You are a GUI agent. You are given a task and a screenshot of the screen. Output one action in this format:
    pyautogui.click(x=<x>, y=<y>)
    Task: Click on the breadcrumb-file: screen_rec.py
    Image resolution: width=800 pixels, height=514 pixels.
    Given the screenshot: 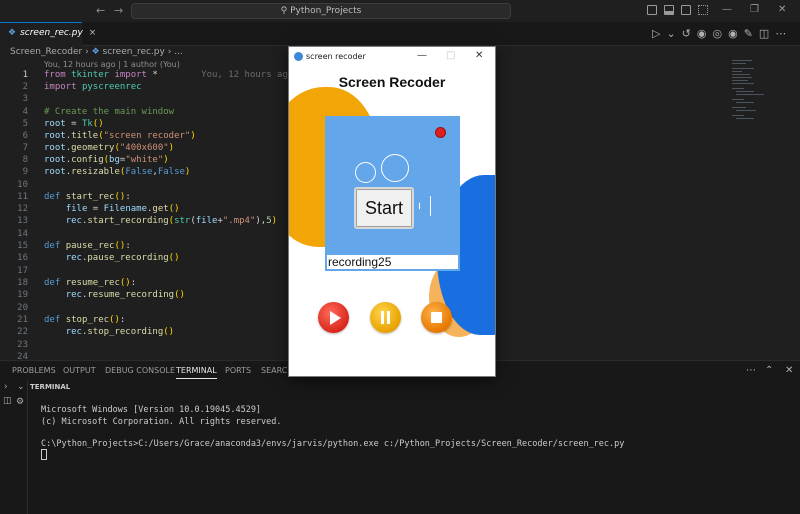 What is the action you would take?
    pyautogui.click(x=134, y=52)
    